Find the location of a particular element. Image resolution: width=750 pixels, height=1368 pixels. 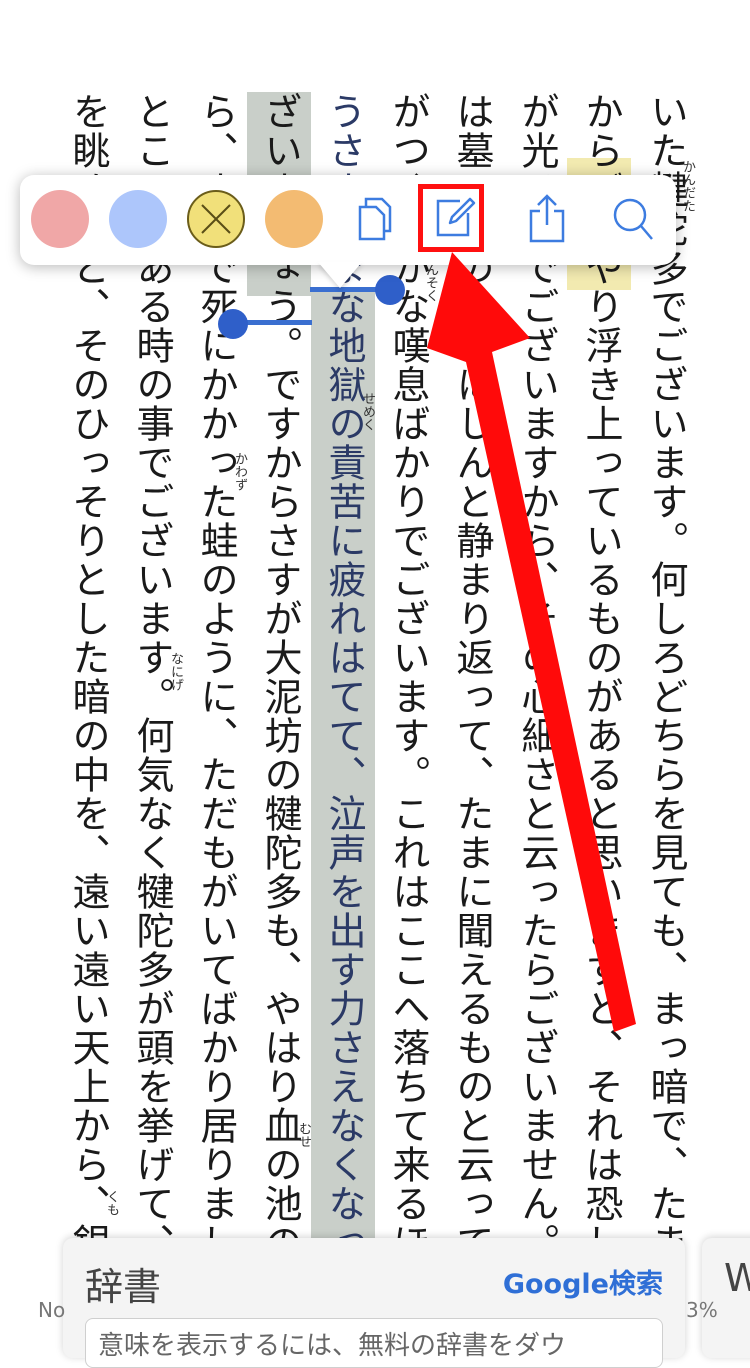

copy-icon is located at coordinates (375, 219).